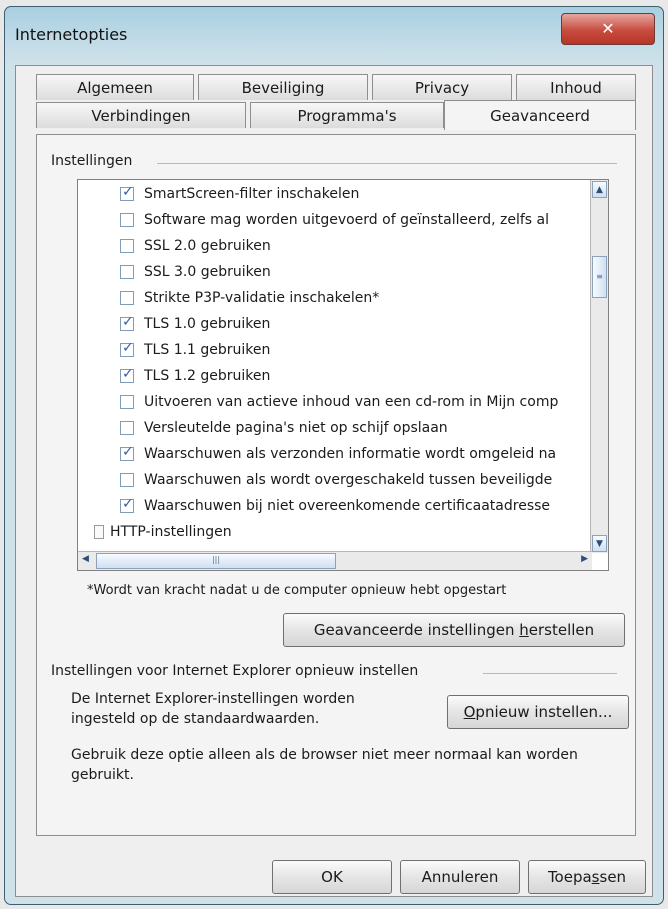  Describe the element at coordinates (207, 376) in the screenshot. I see `list-item-label: TLS 1.2 gebruiken` at that location.